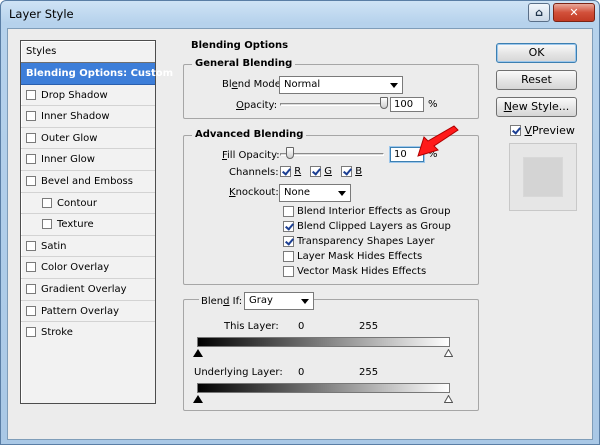  I want to click on reset-button: Reset, so click(536, 80).